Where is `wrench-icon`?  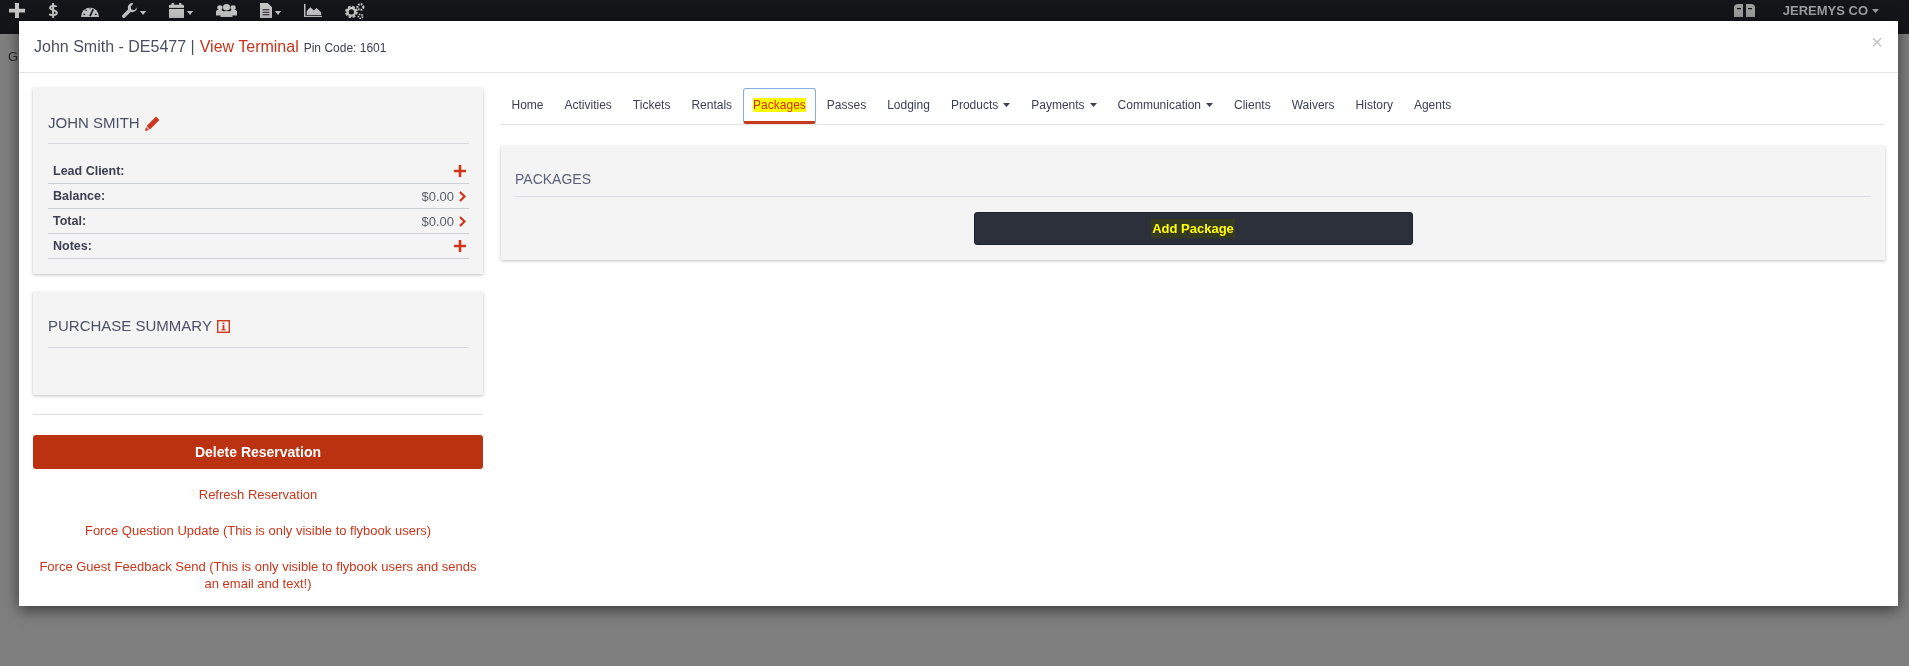 wrench-icon is located at coordinates (129, 10).